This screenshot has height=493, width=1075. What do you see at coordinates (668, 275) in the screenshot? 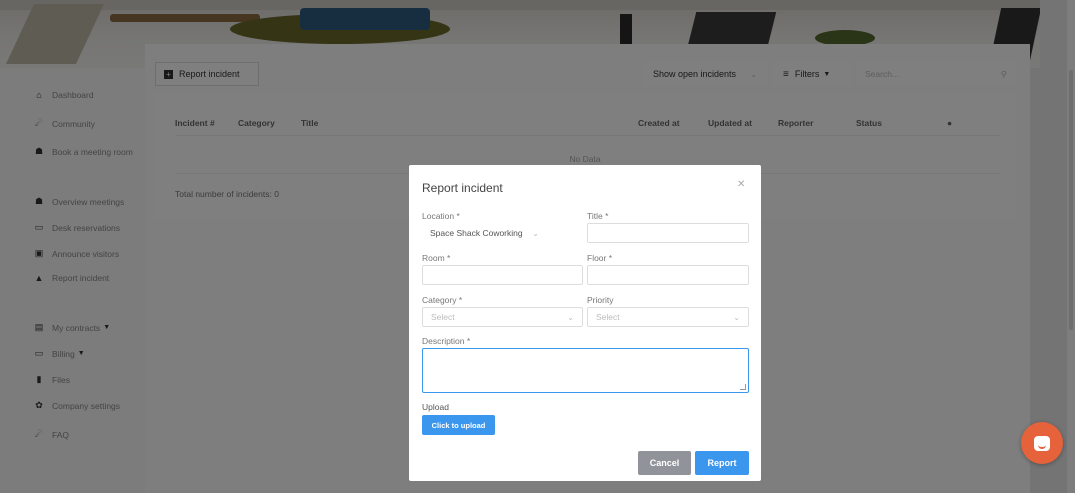
I see `floor-input` at bounding box center [668, 275].